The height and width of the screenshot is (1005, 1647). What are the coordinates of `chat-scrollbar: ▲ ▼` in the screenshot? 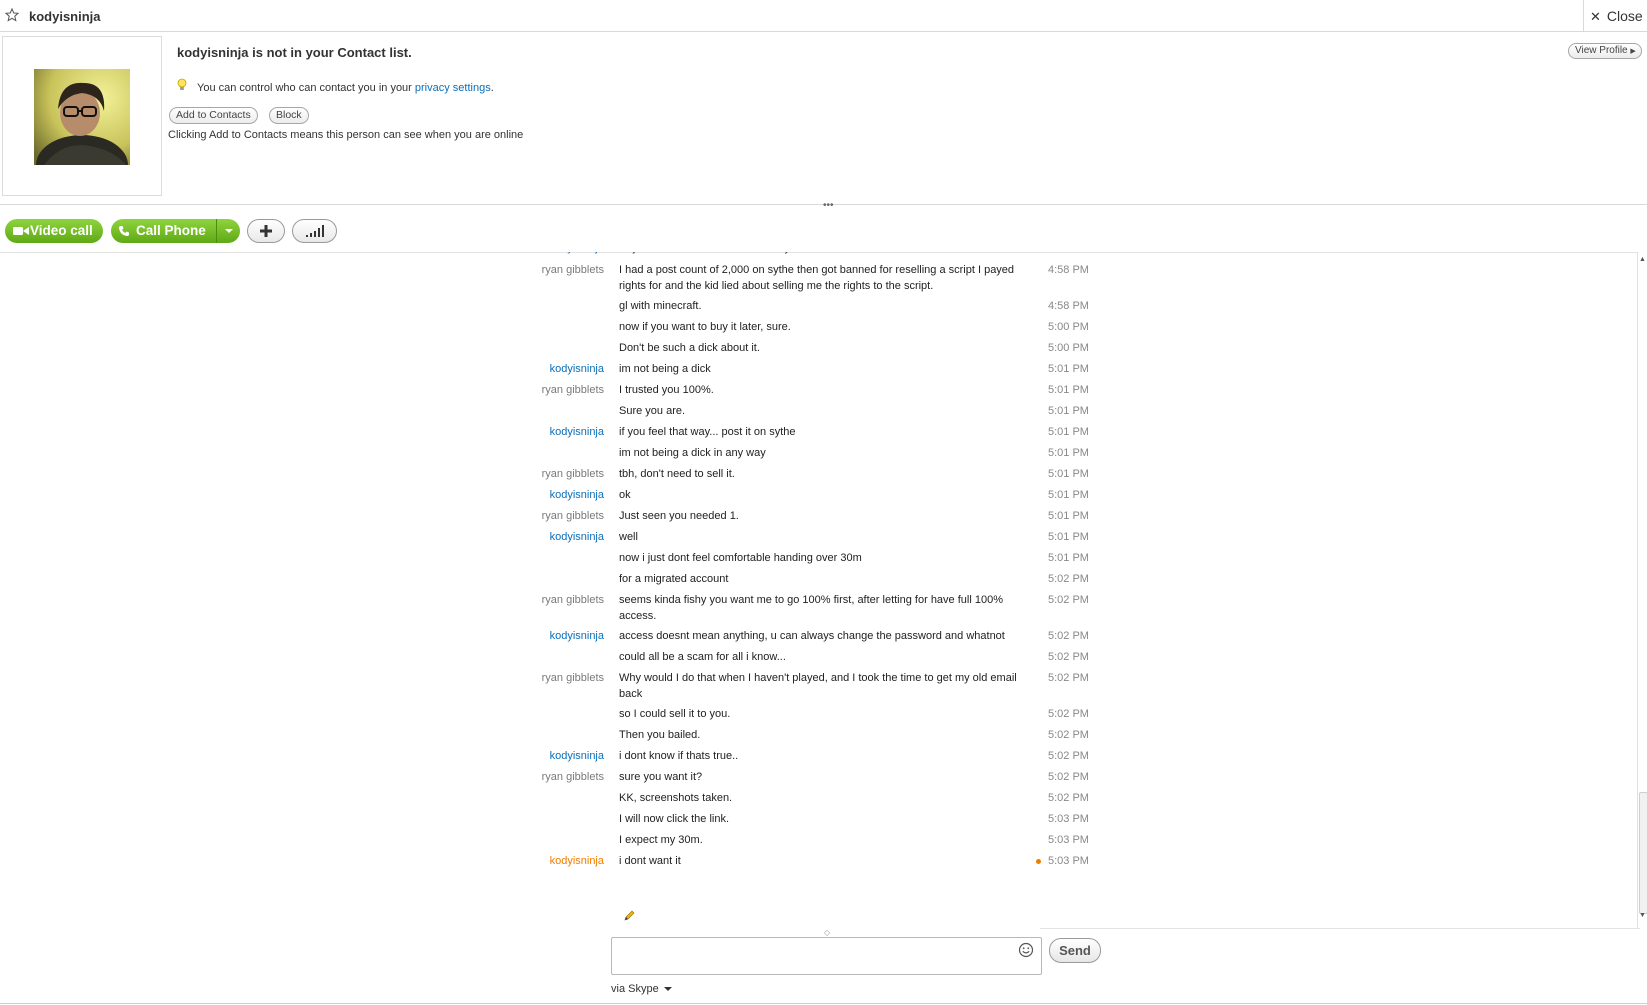 It's located at (1642, 590).